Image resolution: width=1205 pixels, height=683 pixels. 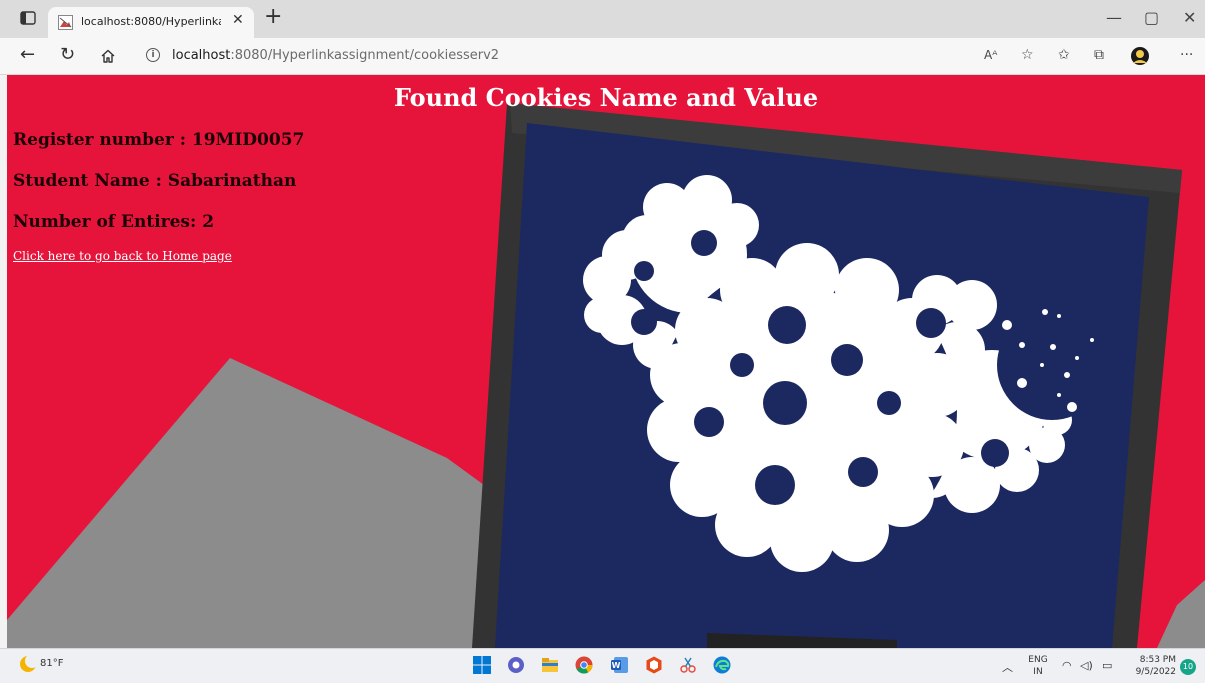 What do you see at coordinates (1007, 667) in the screenshot?
I see `chevron-up-icon: ︿` at bounding box center [1007, 667].